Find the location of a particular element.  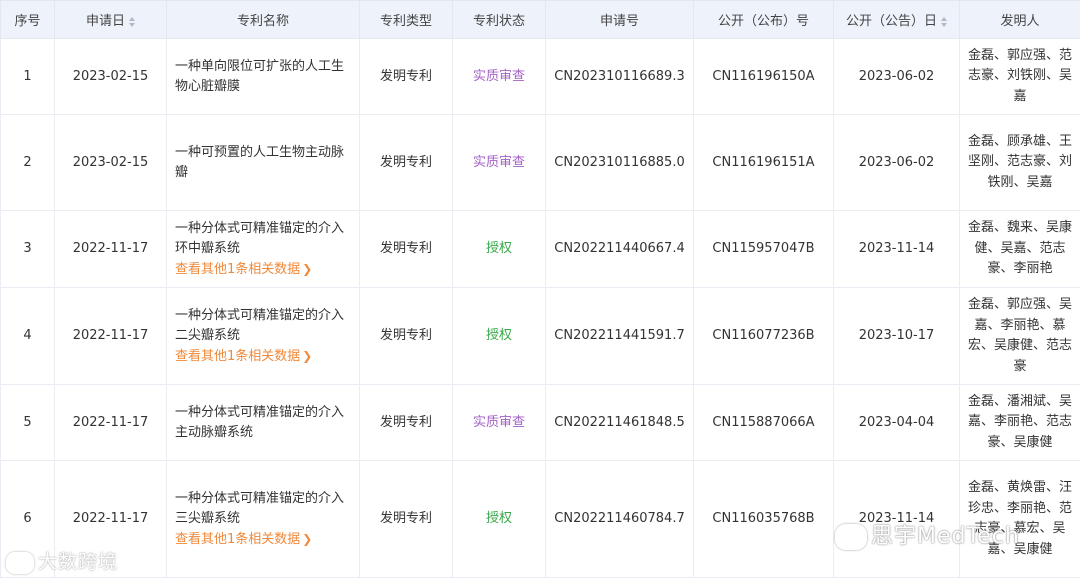

header-label: 申请日 is located at coordinates (105, 21).